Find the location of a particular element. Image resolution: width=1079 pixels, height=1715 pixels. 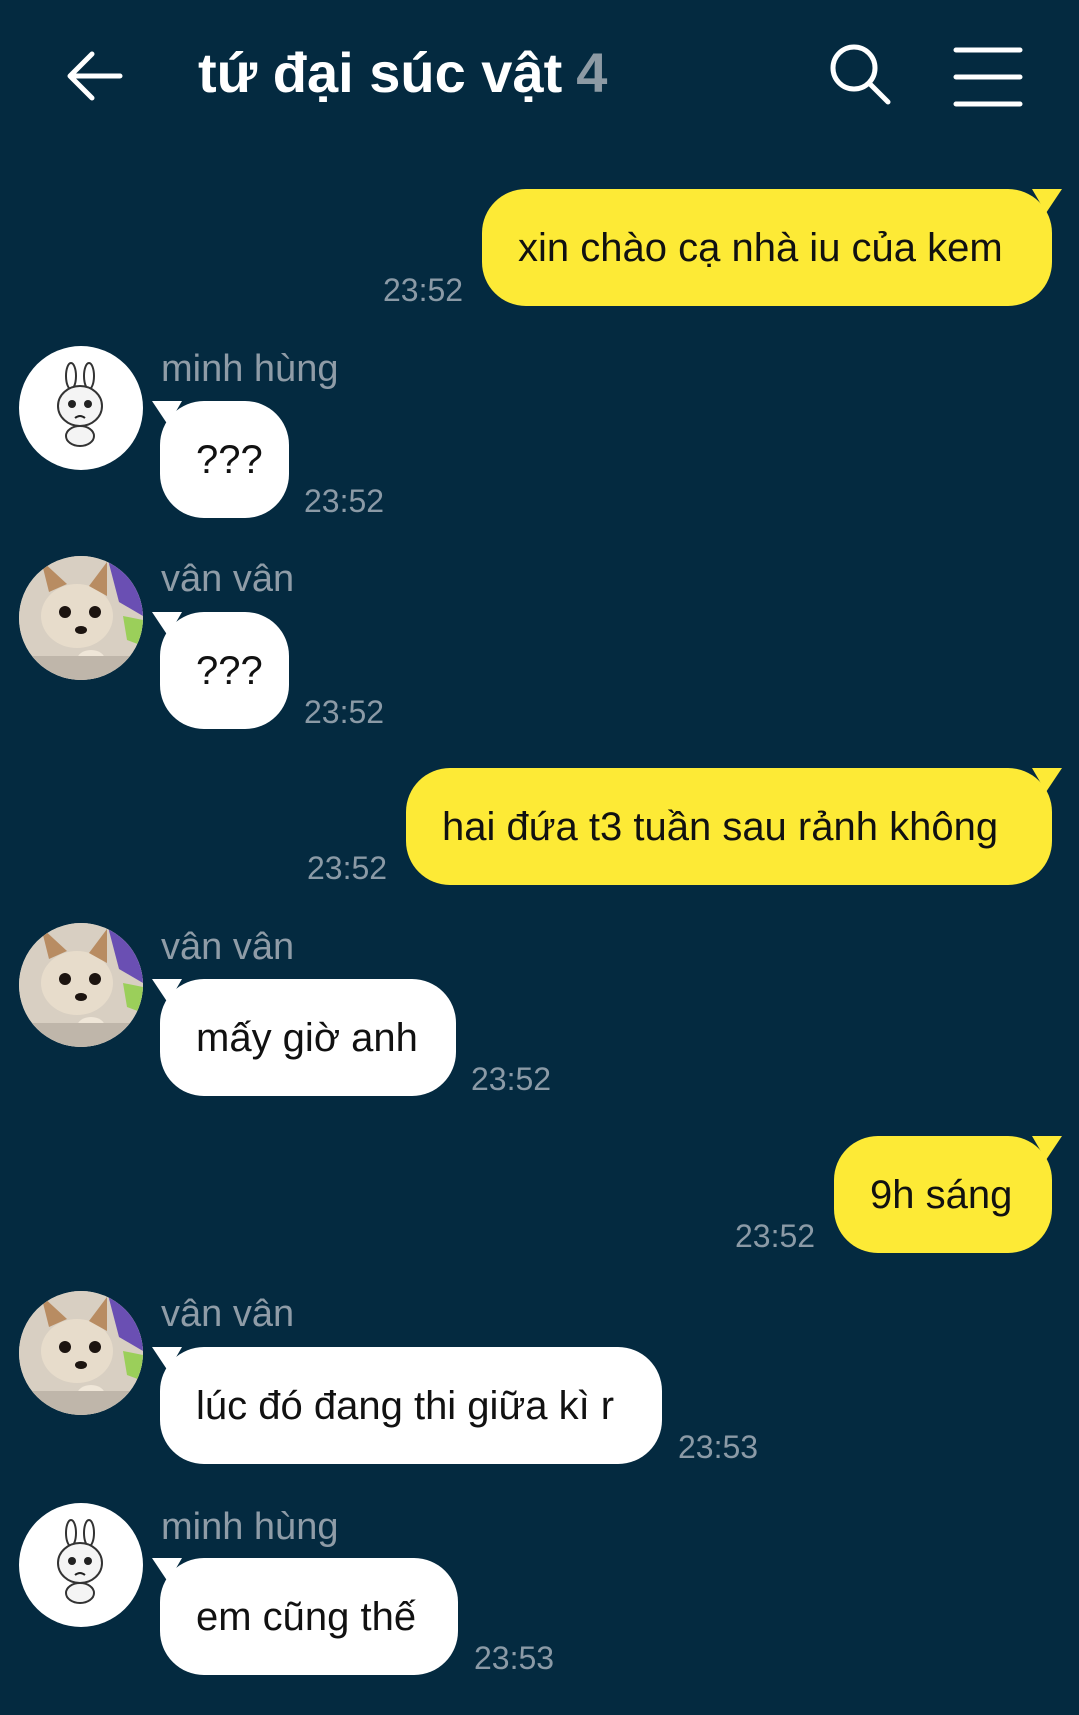

chat-title: tứ đại súc vật 4 is located at coordinates (402, 72).